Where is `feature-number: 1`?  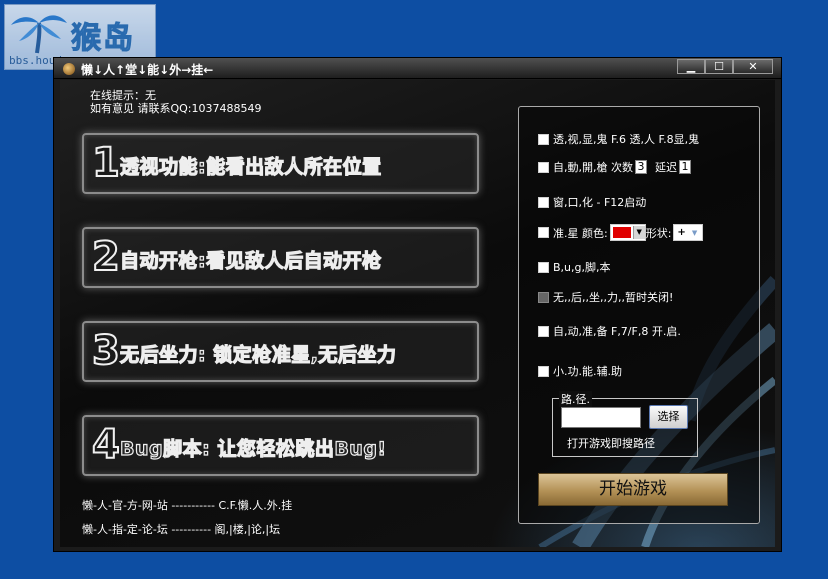
feature-number: 1 is located at coordinates (106, 163).